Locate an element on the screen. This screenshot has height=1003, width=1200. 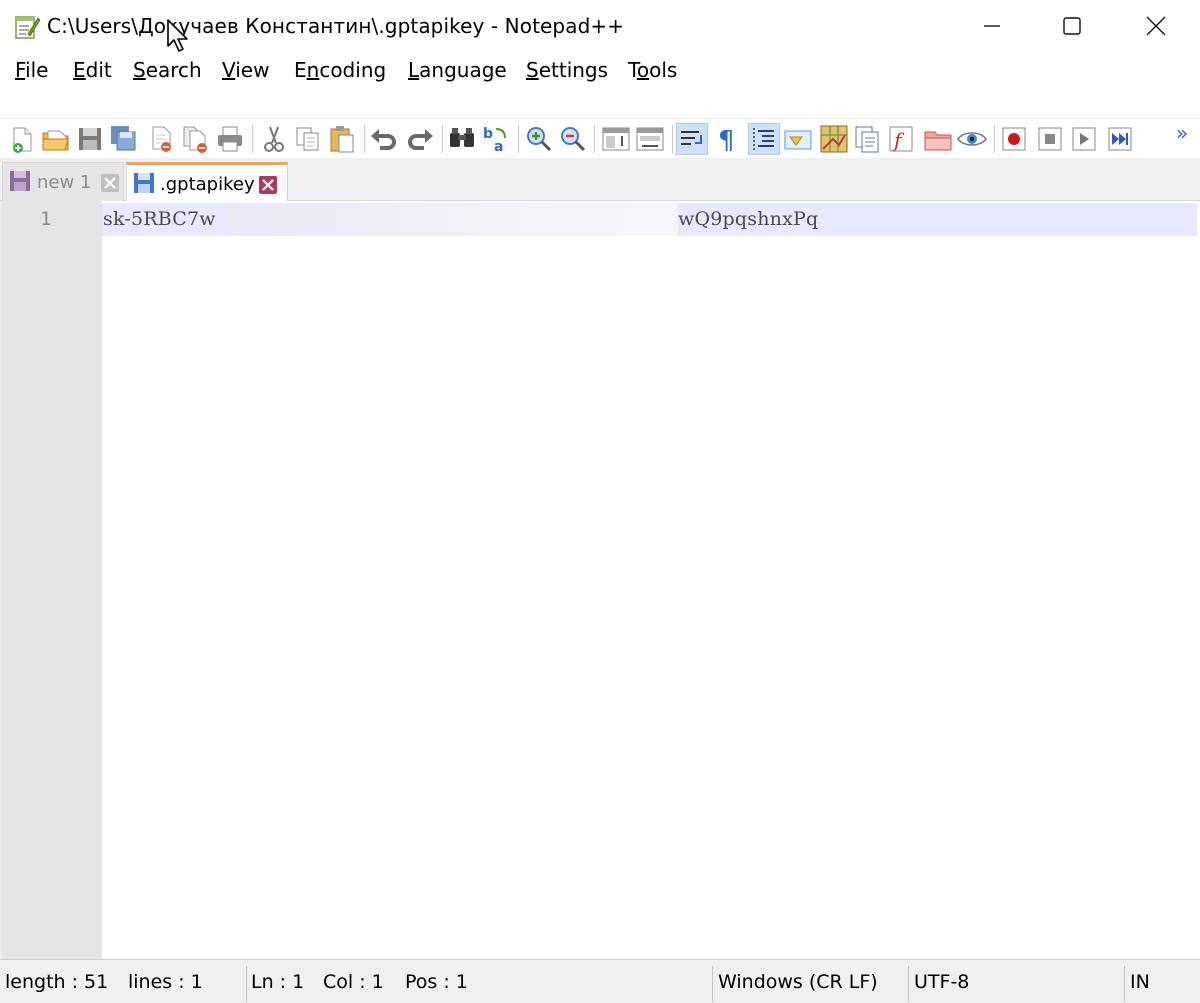
menu-label: E is located at coordinates (300, 70).